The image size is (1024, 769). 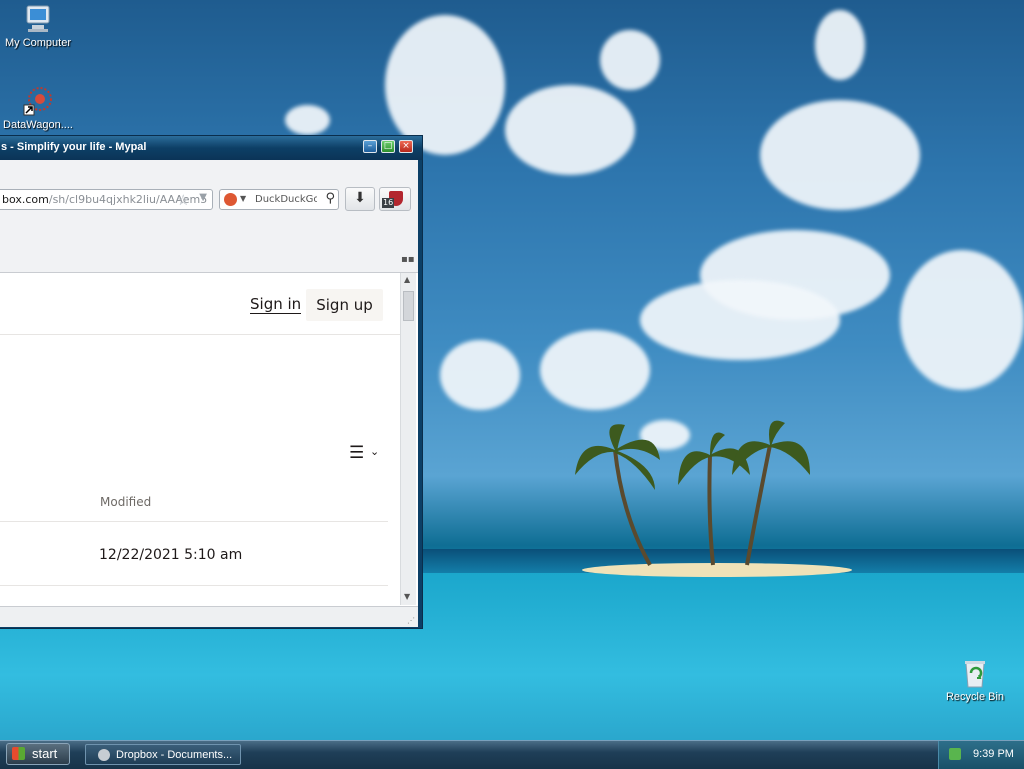 I want to click on tray-network-icon, so click(x=955, y=754).